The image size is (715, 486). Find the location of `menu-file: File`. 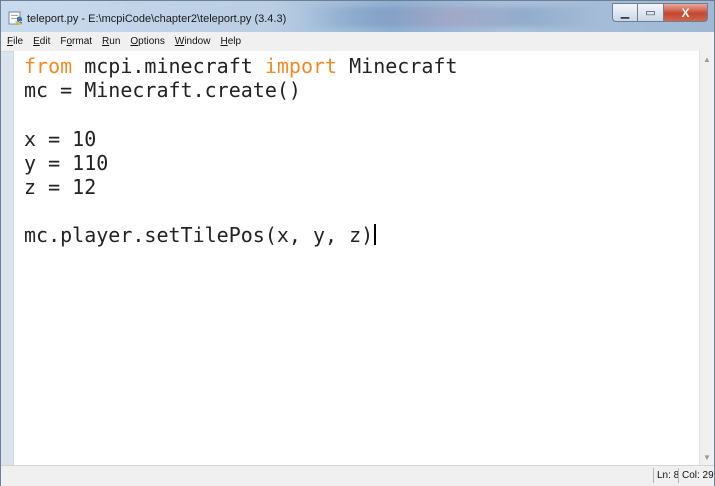

menu-file: File is located at coordinates (14, 41).